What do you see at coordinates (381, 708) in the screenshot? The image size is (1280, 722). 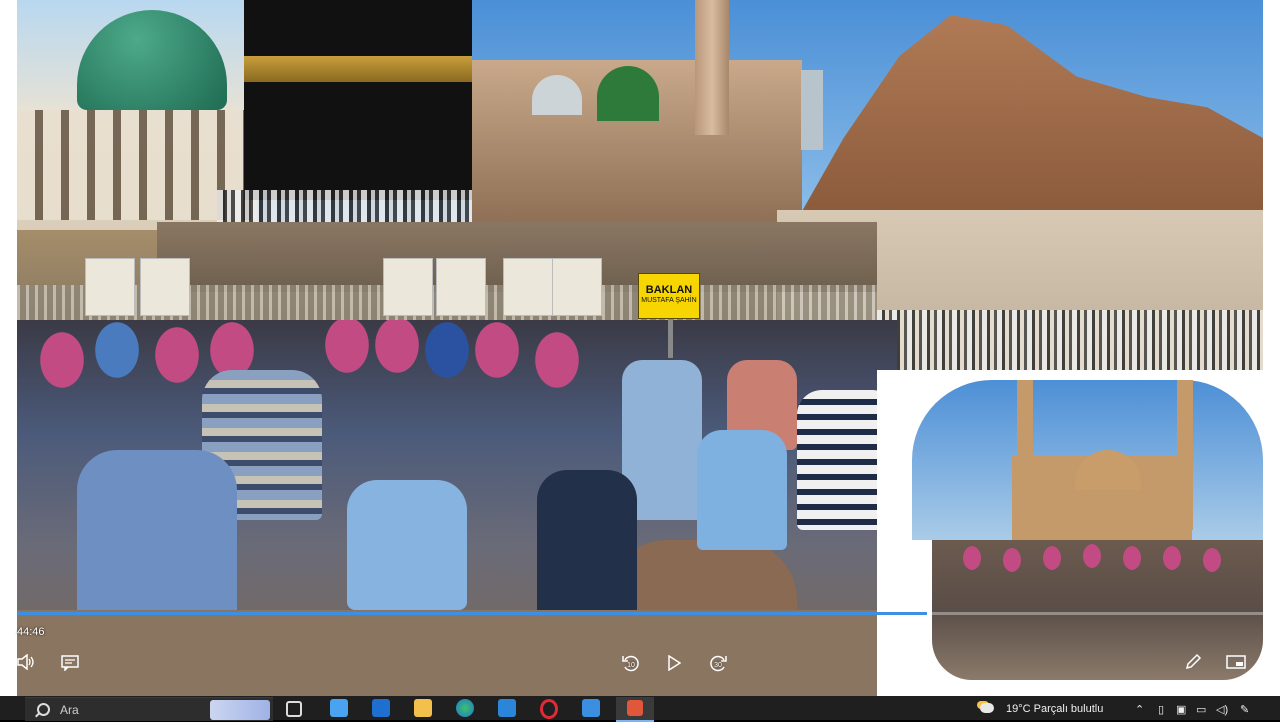 I see `mail-icon` at bounding box center [381, 708].